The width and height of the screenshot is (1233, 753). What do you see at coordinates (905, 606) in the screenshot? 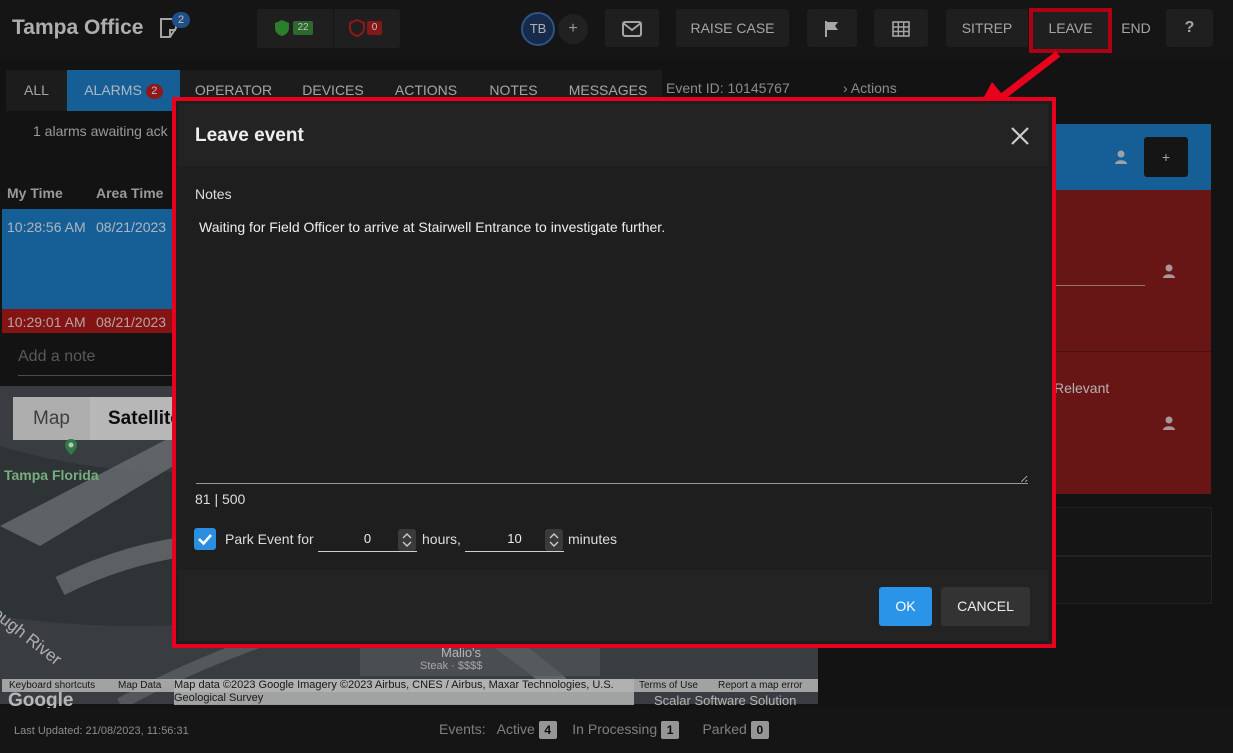
I see `ok-button: OK` at bounding box center [905, 606].